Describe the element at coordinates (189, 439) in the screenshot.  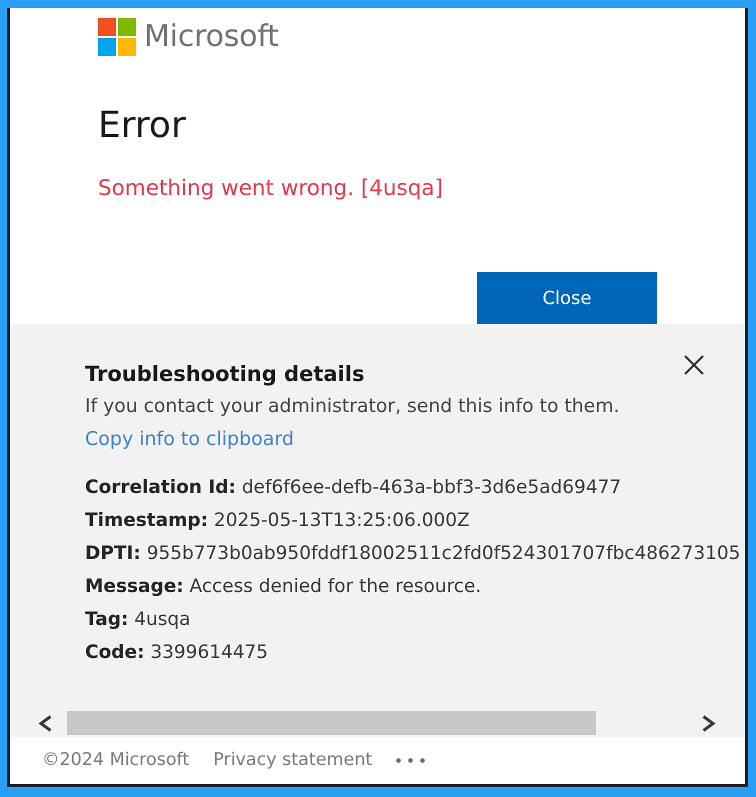
I see `copy-link: Copy info to clipboard` at that location.